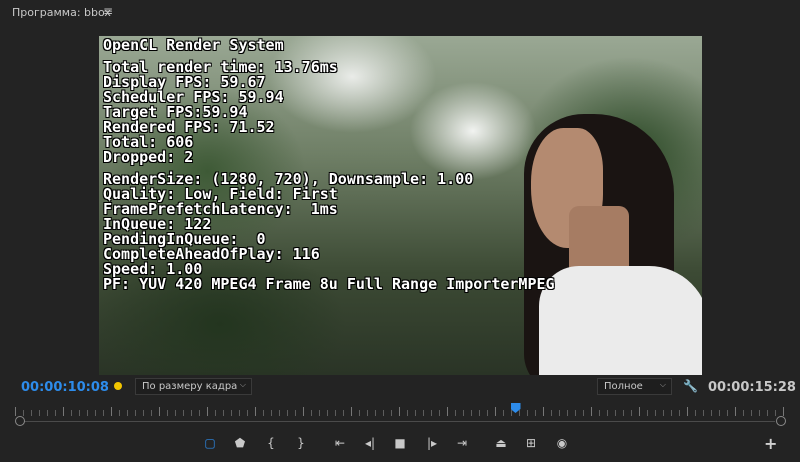 This screenshot has width=800, height=462. I want to click on zoom-select-value: По размеру кадра, so click(190, 386).